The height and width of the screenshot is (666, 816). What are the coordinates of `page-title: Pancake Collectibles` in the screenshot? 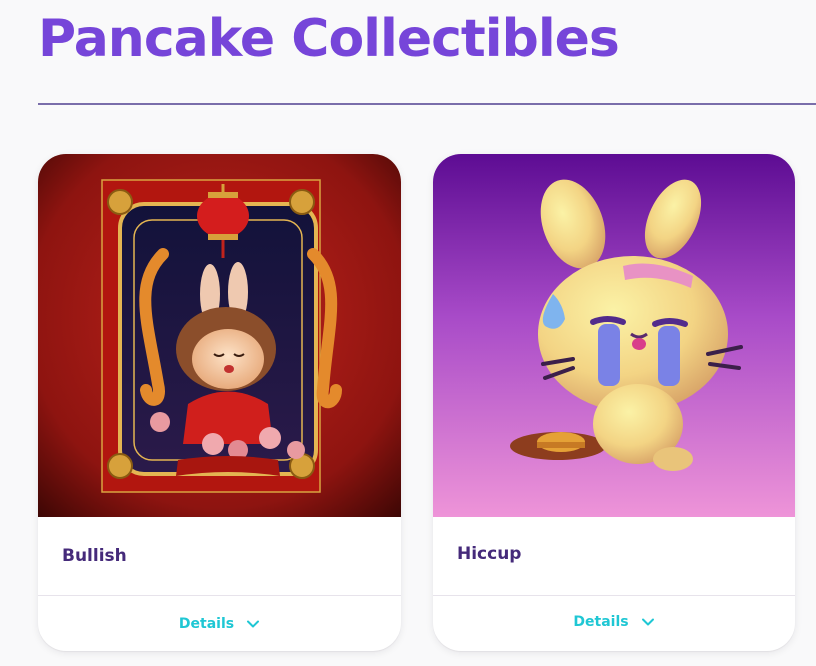 It's located at (329, 39).